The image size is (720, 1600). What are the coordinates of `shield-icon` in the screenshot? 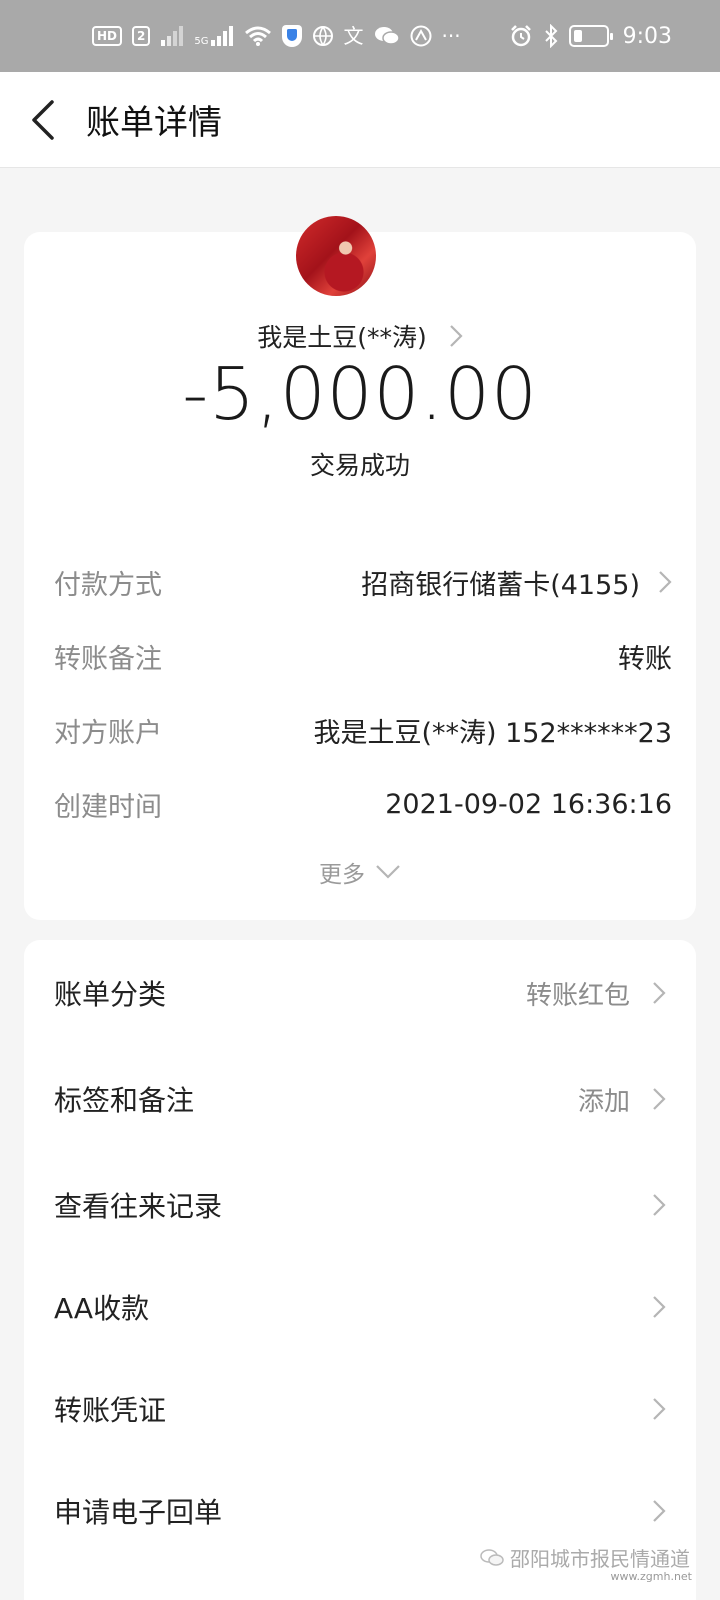 It's located at (291, 36).